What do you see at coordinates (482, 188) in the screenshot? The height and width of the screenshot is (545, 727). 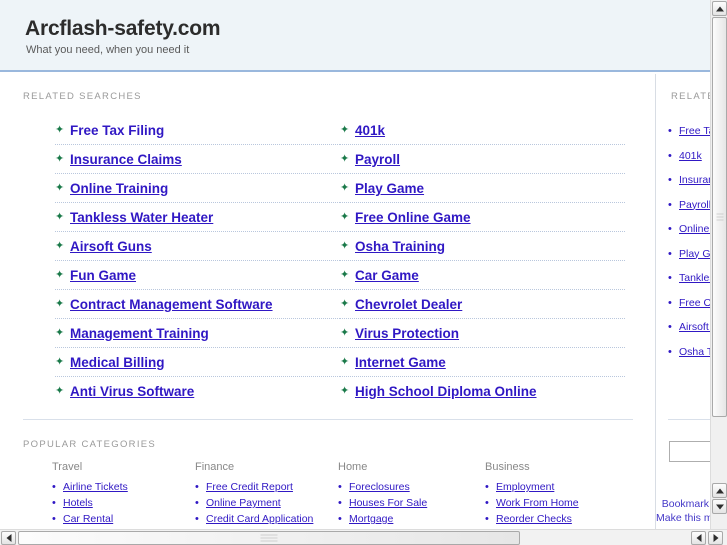 I see `related-search-item: ✦ Play Game` at bounding box center [482, 188].